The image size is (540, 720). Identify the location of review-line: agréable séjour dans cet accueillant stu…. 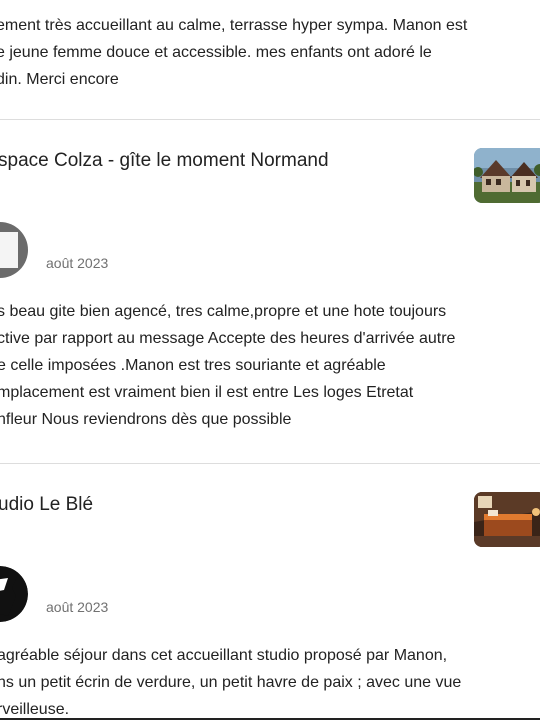
(224, 655).